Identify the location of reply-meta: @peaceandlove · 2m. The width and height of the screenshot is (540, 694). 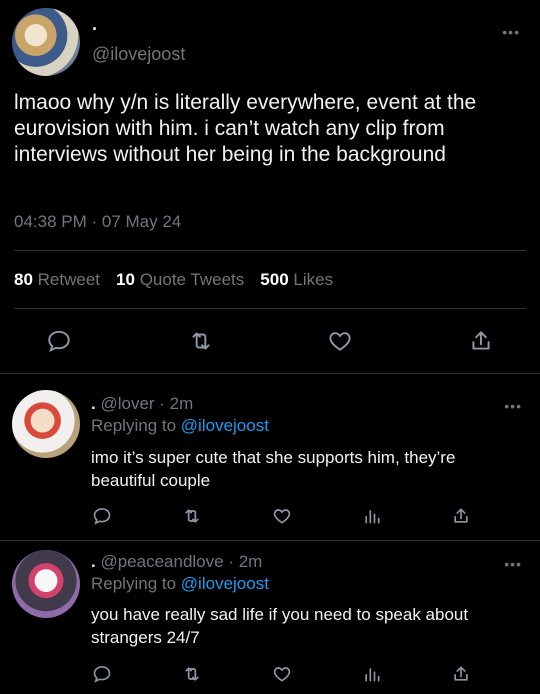
(181, 561).